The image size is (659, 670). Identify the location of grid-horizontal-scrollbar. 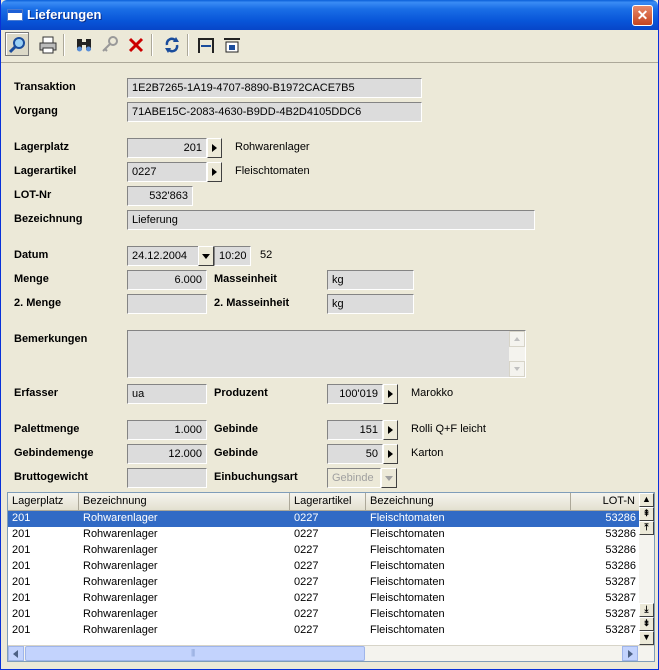
(331, 653).